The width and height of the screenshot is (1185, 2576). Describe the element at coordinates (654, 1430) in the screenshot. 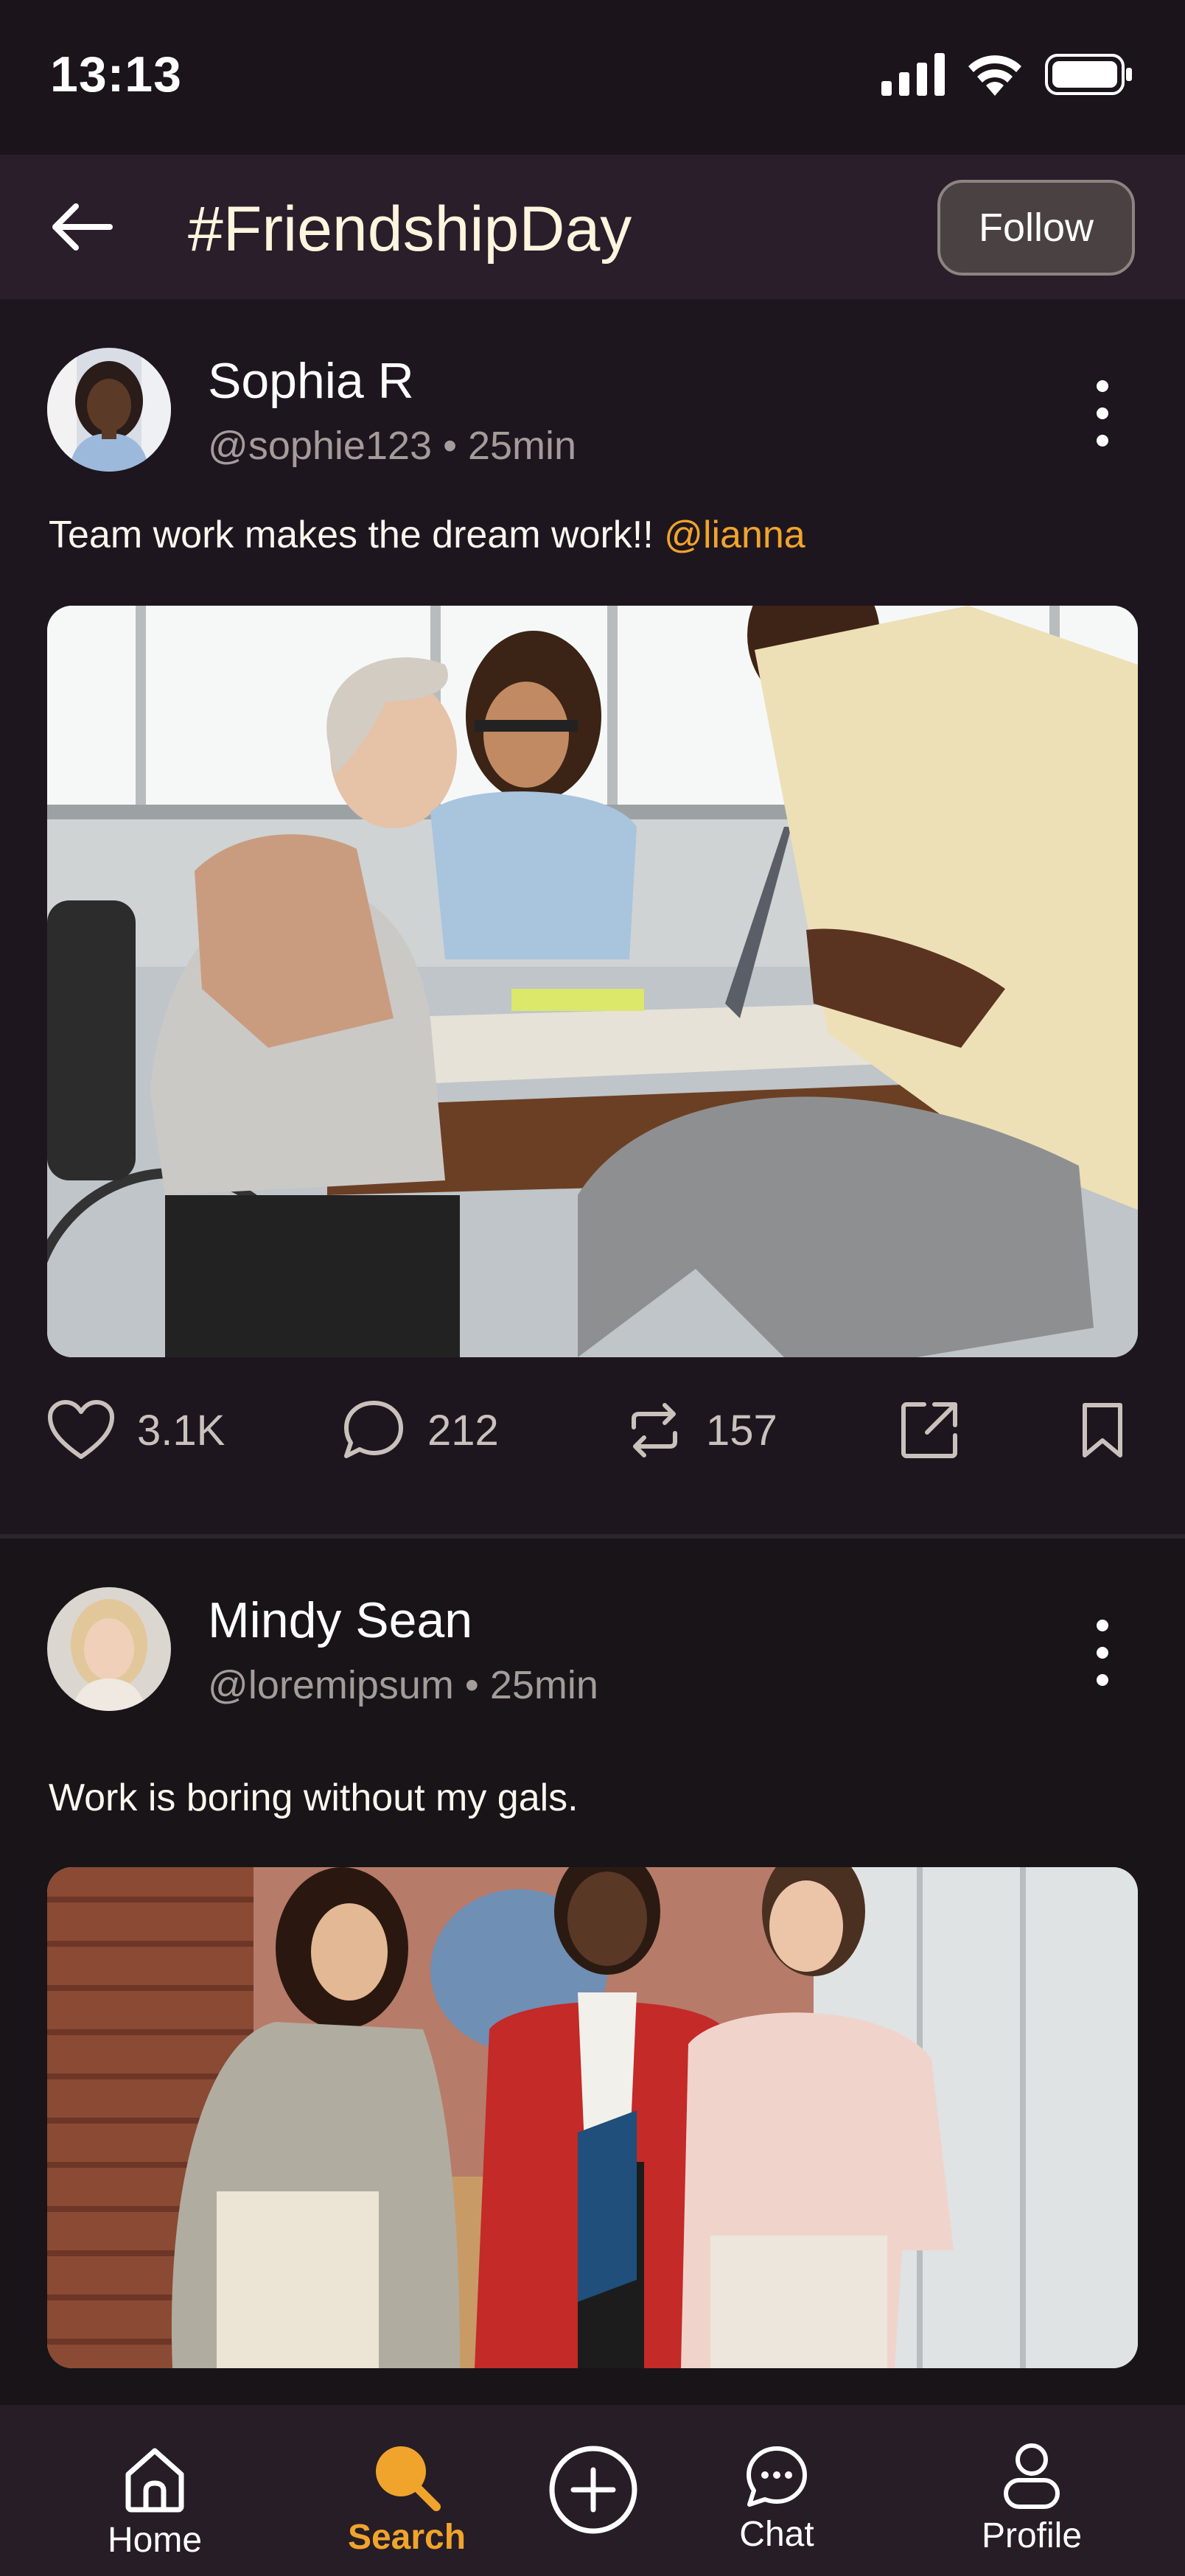

I see `repost-icon` at that location.